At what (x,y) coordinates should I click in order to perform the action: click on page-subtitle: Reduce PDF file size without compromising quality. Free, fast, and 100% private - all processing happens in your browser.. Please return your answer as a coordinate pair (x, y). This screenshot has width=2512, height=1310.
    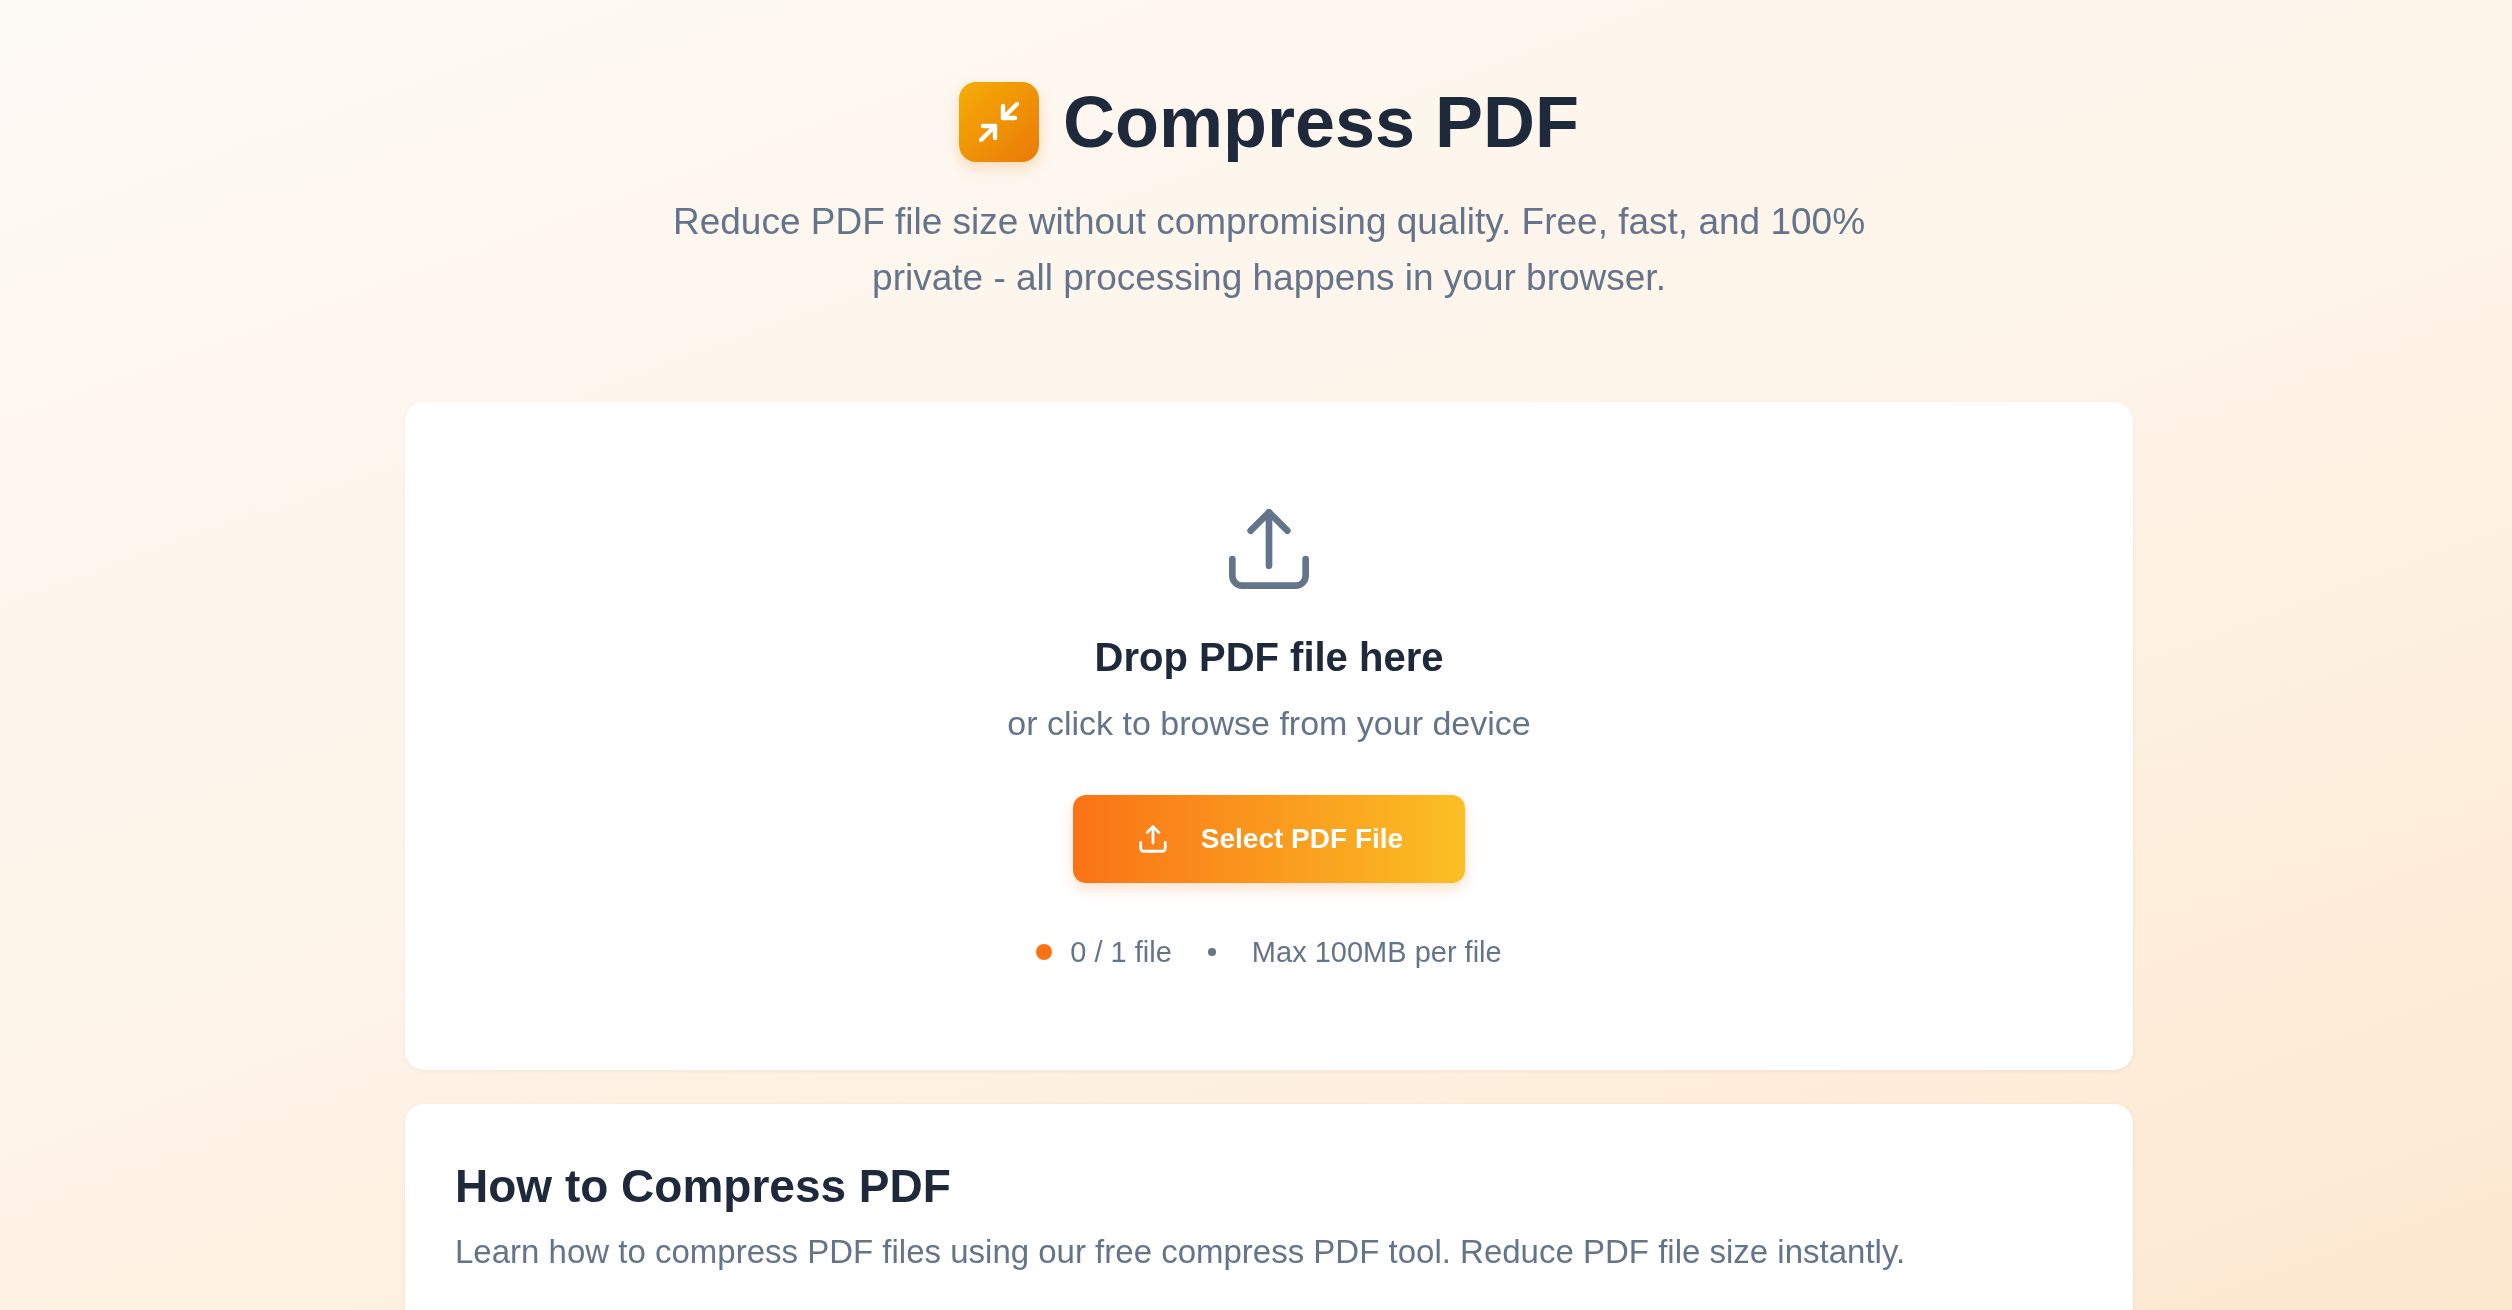
    Looking at the image, I should click on (1269, 250).